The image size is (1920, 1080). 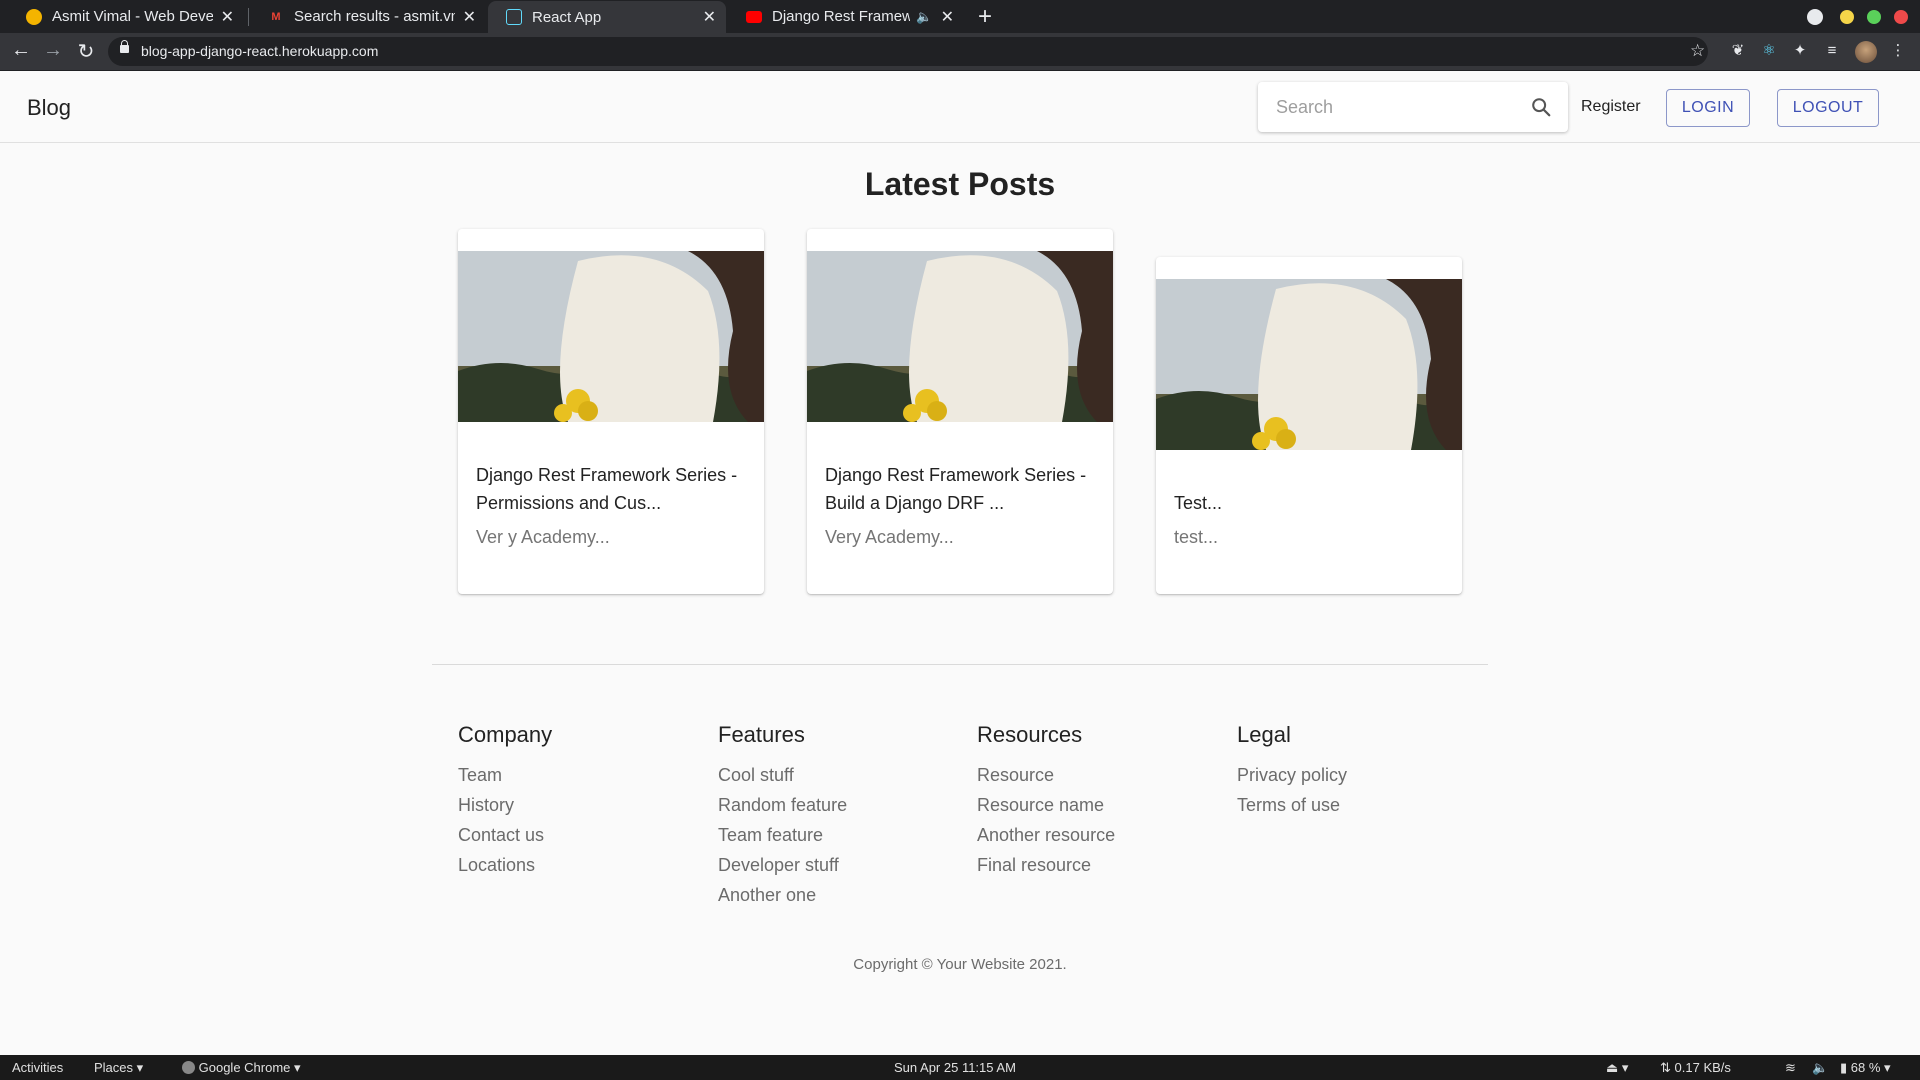 I want to click on back-arrow-icon: ←, so click(x=21, y=50).